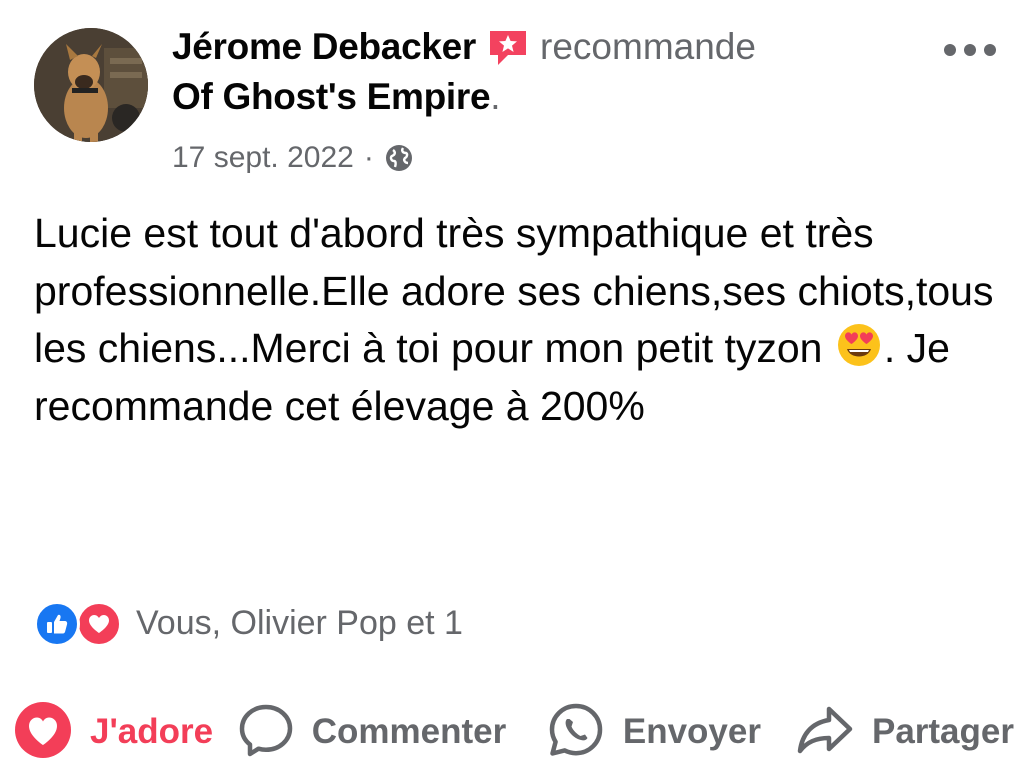 The width and height of the screenshot is (1024, 779). Describe the element at coordinates (648, 46) in the screenshot. I see `recommends-verb: recommande` at that location.